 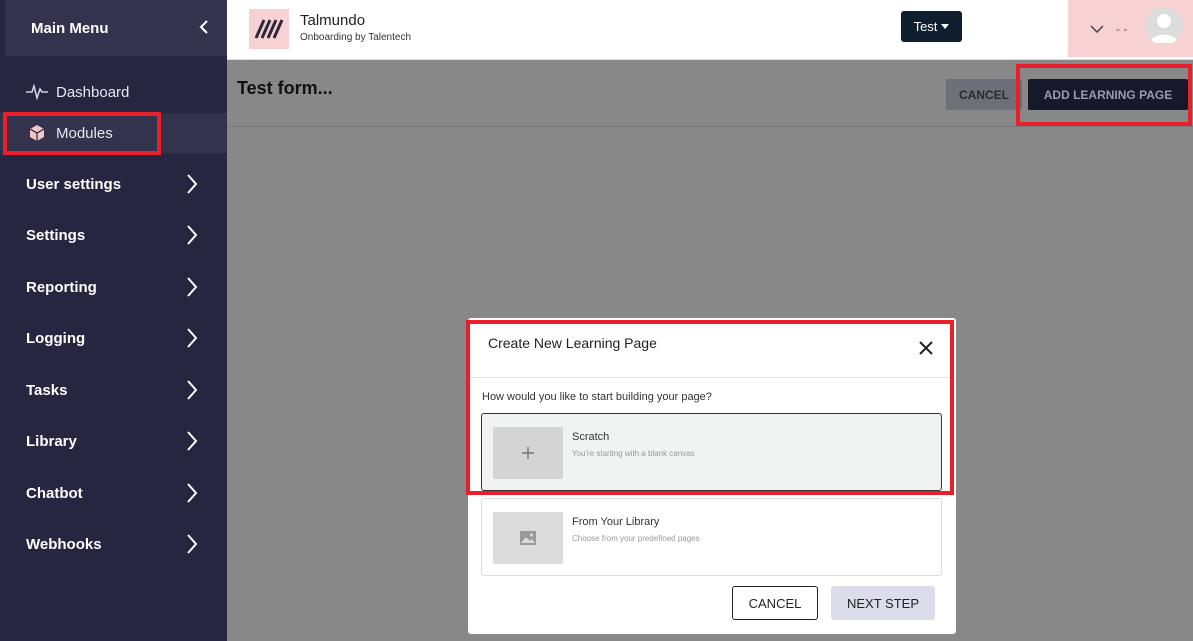 I want to click on sidebar-group-reporting: Reporting, so click(x=113, y=287).